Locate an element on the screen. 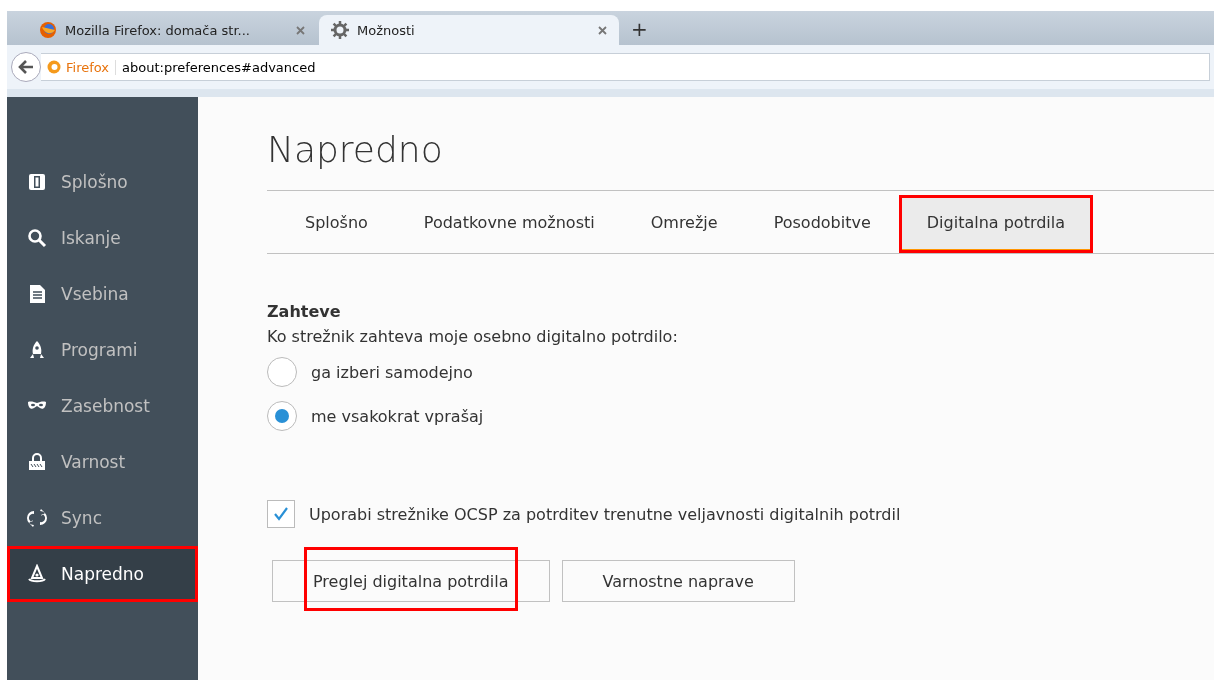 The height and width of the screenshot is (680, 1214). back-button is located at coordinates (26, 67).